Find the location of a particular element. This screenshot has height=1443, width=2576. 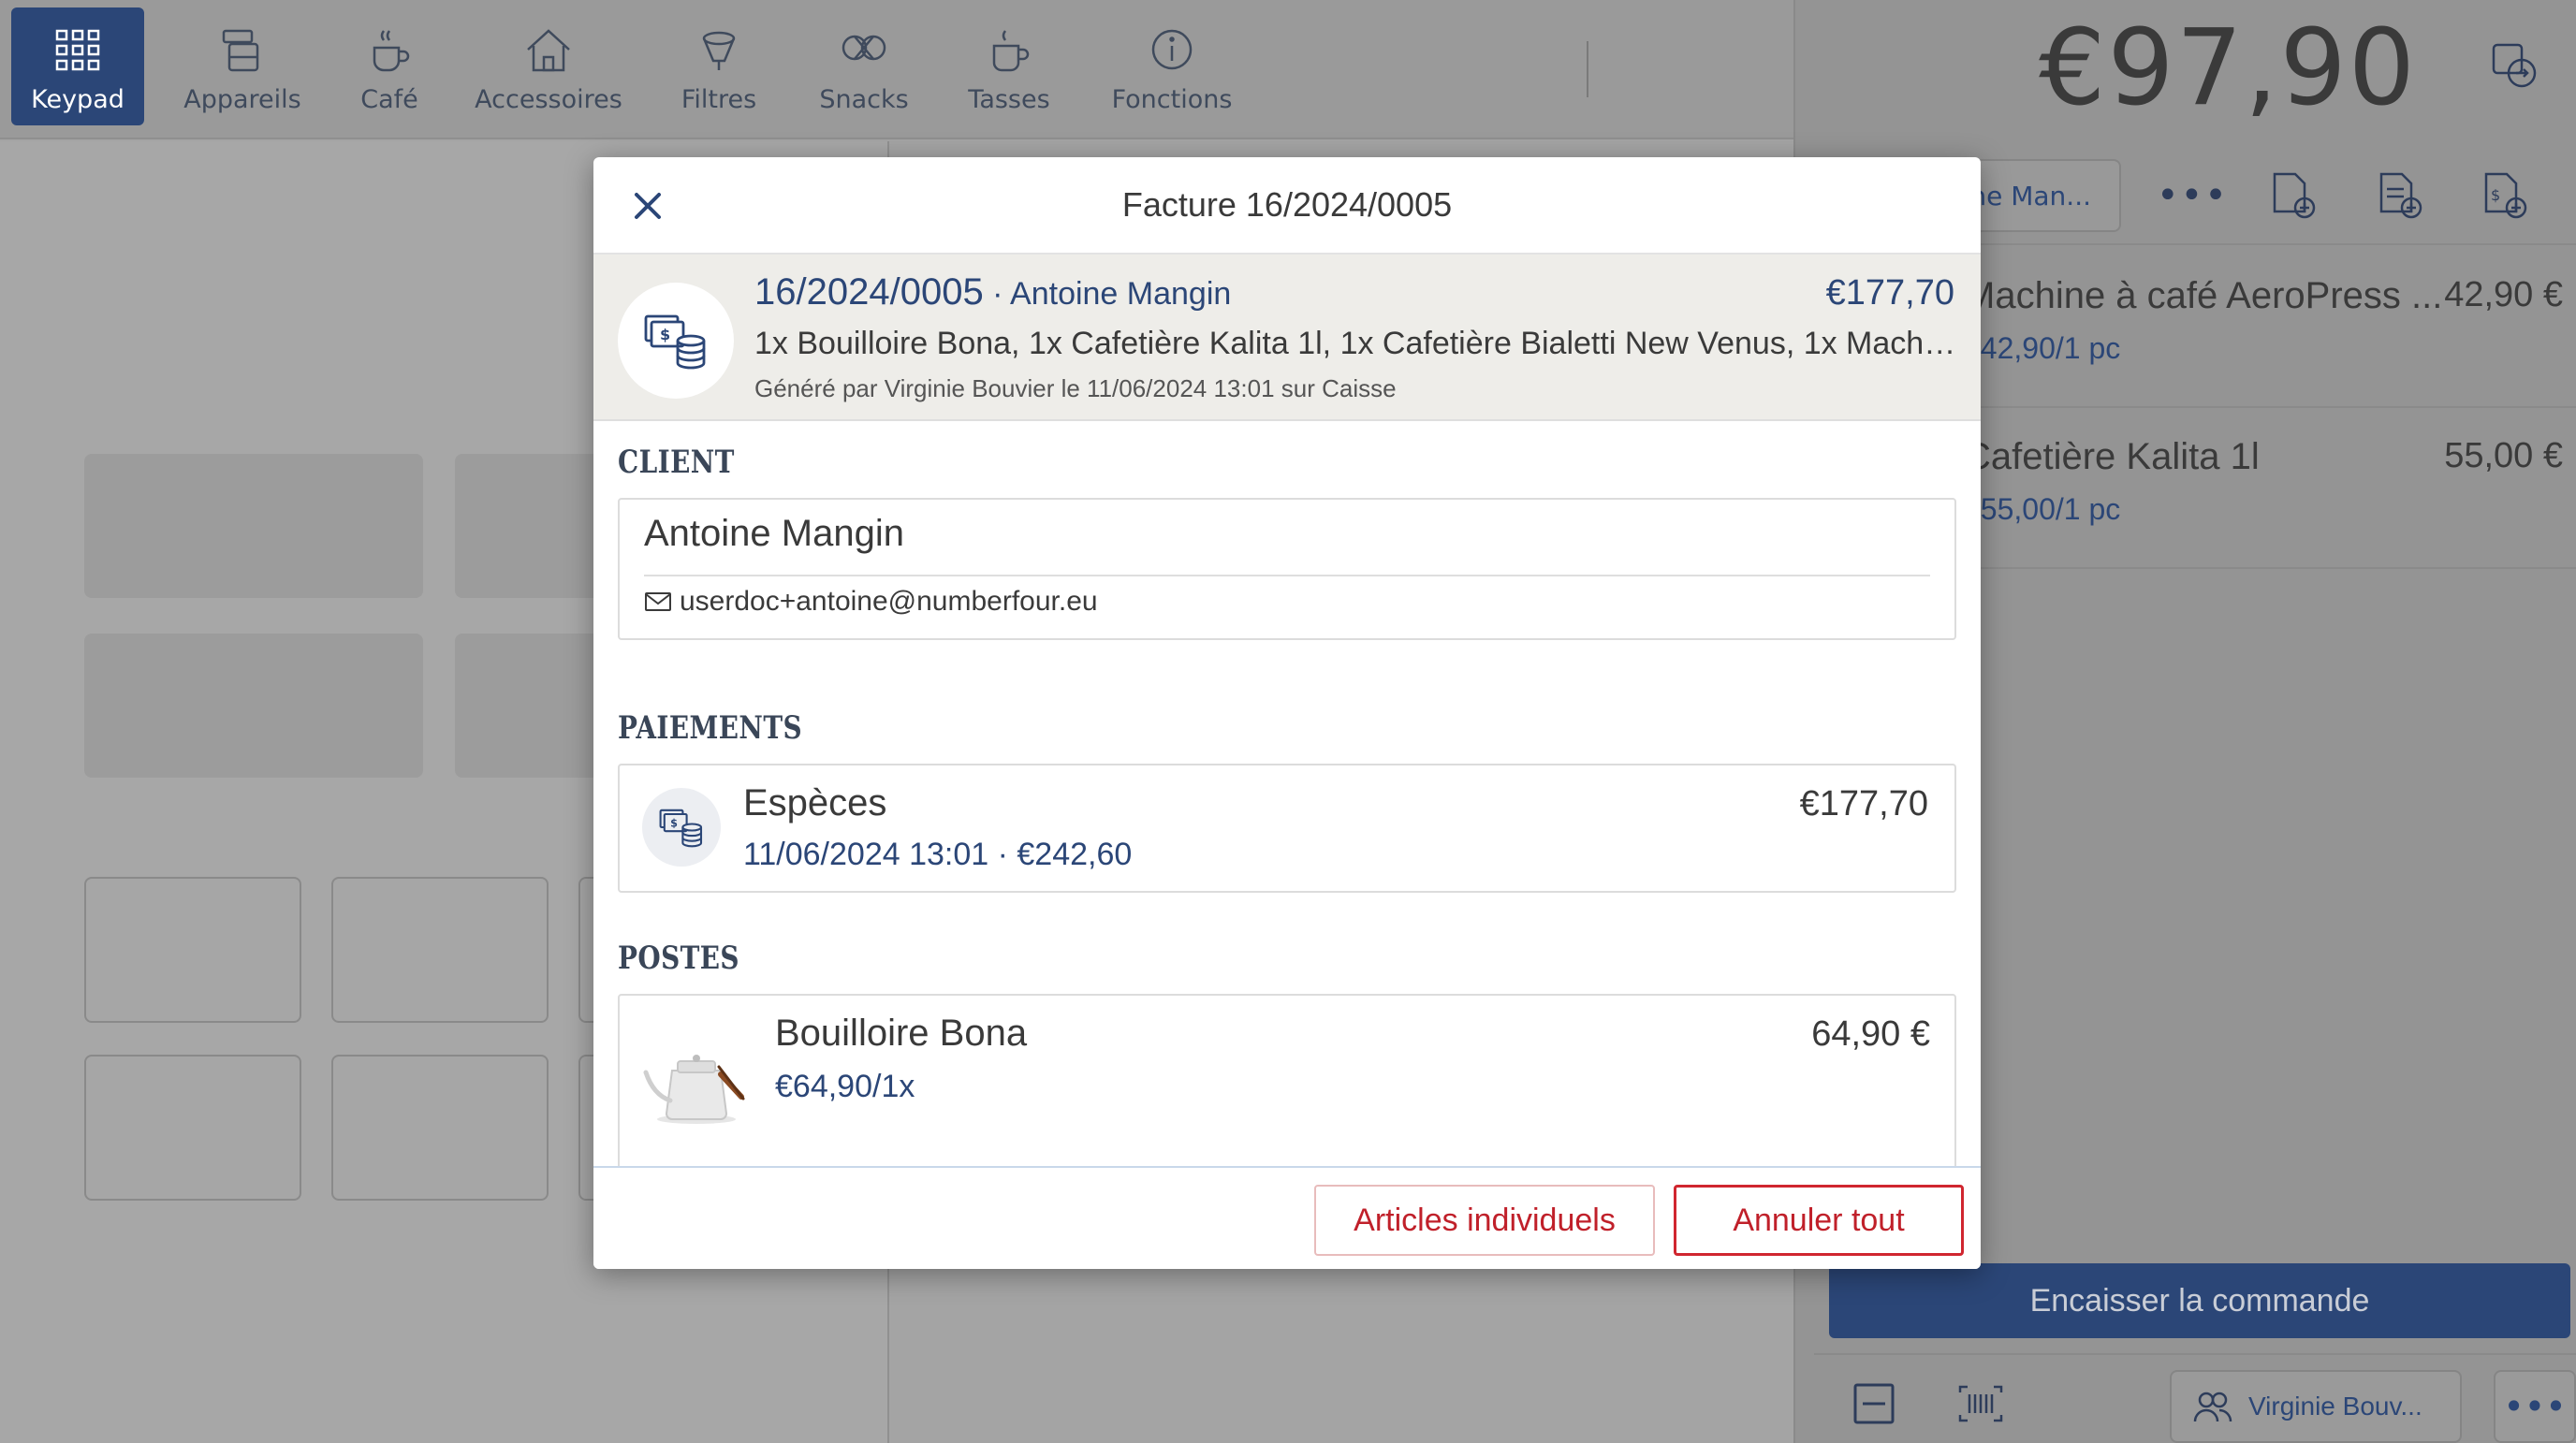

category-cafe: Café is located at coordinates (389, 66).